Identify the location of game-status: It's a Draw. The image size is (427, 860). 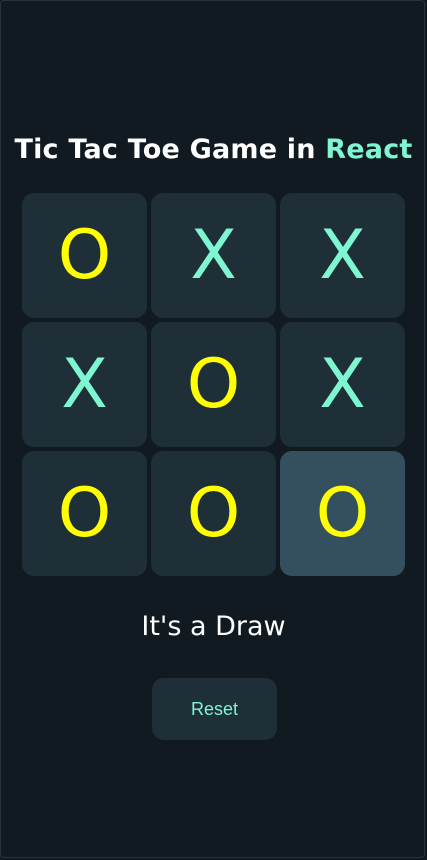
(213, 626).